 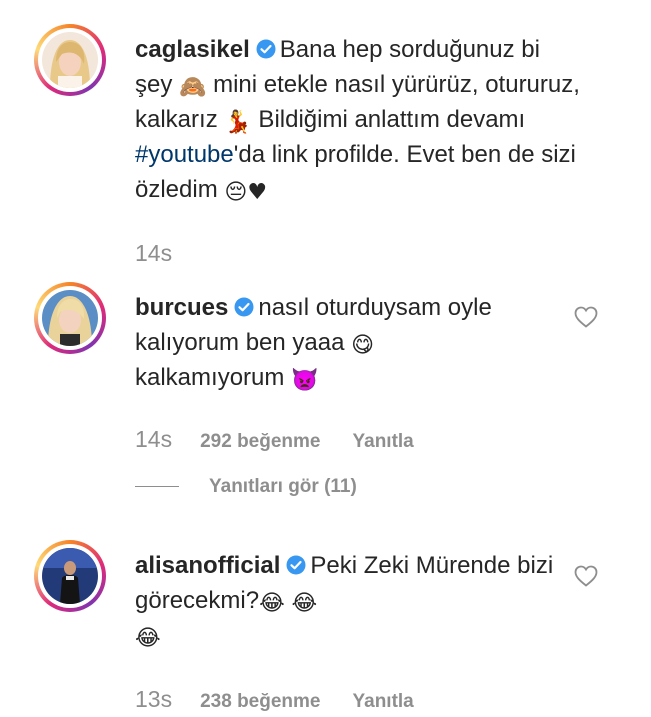 I want to click on username: burcues, so click(x=181, y=307).